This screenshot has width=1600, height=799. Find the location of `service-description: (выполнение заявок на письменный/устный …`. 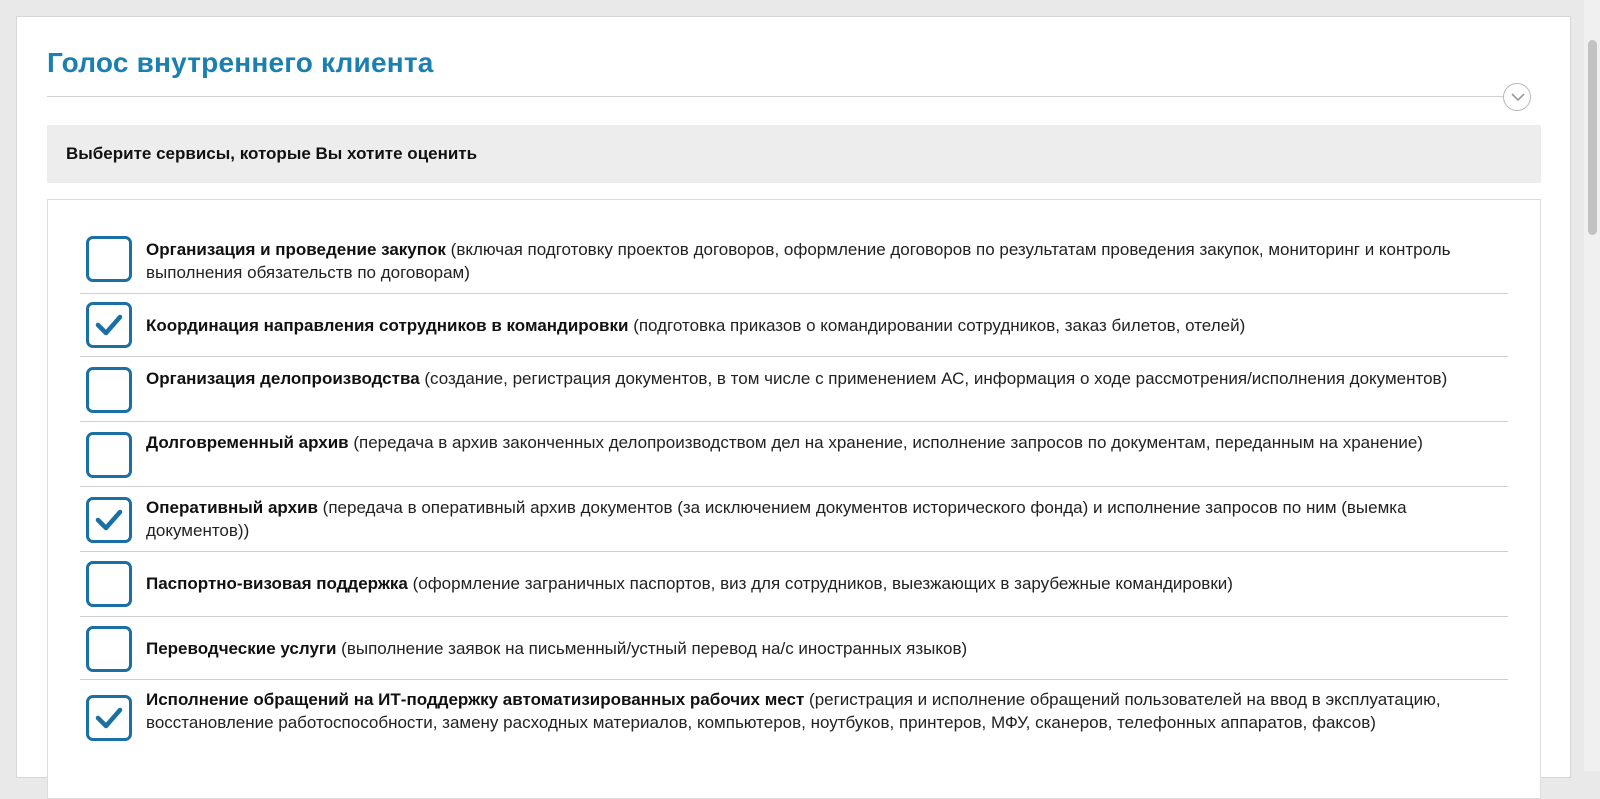

service-description: (выполнение заявок на письменный/устный … is located at coordinates (652, 648).